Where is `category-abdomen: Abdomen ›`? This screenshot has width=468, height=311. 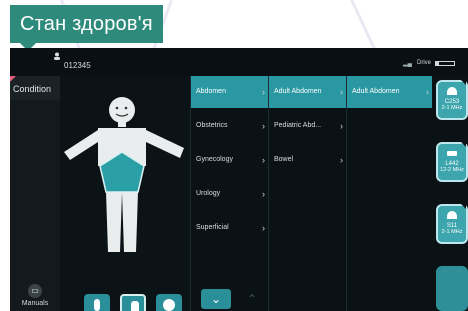 category-abdomen: Abdomen › is located at coordinates (230, 92).